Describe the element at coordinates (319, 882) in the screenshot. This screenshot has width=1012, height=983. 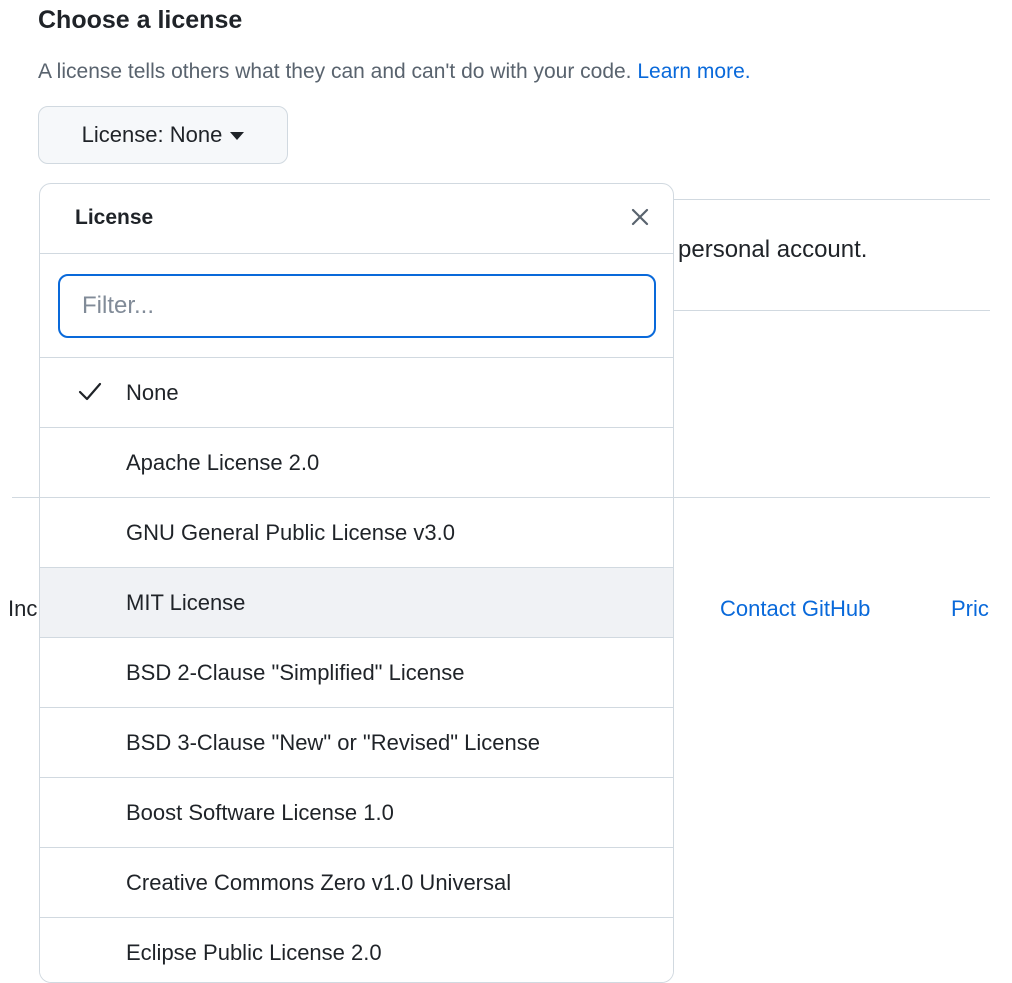
I see `license-option-label: Creative Commons Zero v1.0 Universal` at that location.